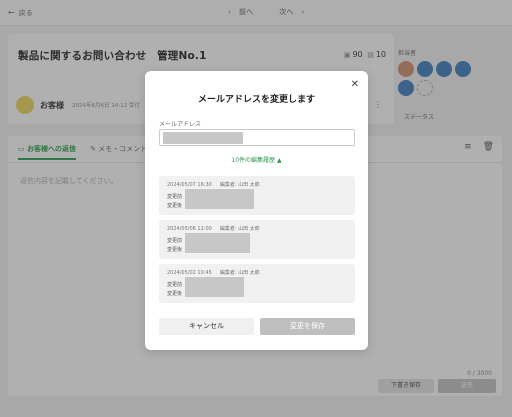  Describe the element at coordinates (257, 195) in the screenshot. I see `history-item: 2024/05/07 16:30 編集者: 山田 太郎変更前変更後` at that location.